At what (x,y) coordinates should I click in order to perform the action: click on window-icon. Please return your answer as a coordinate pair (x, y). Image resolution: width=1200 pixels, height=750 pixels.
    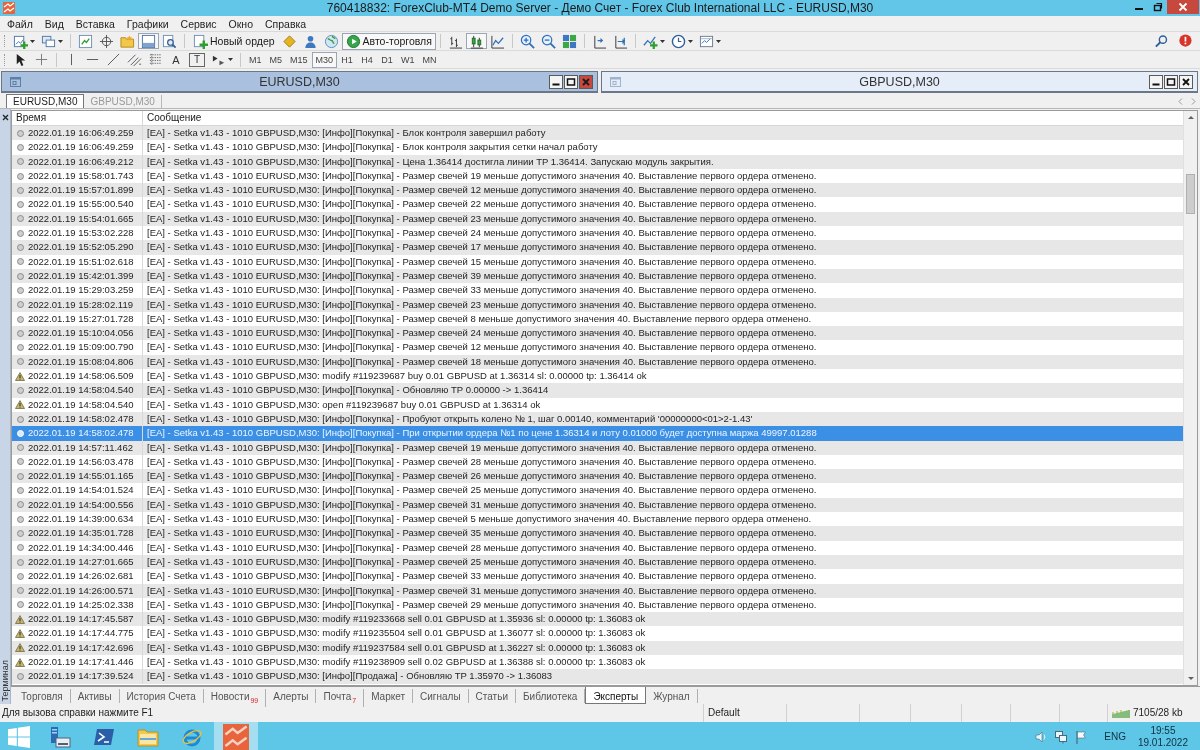
    Looking at the image, I should click on (16, 81).